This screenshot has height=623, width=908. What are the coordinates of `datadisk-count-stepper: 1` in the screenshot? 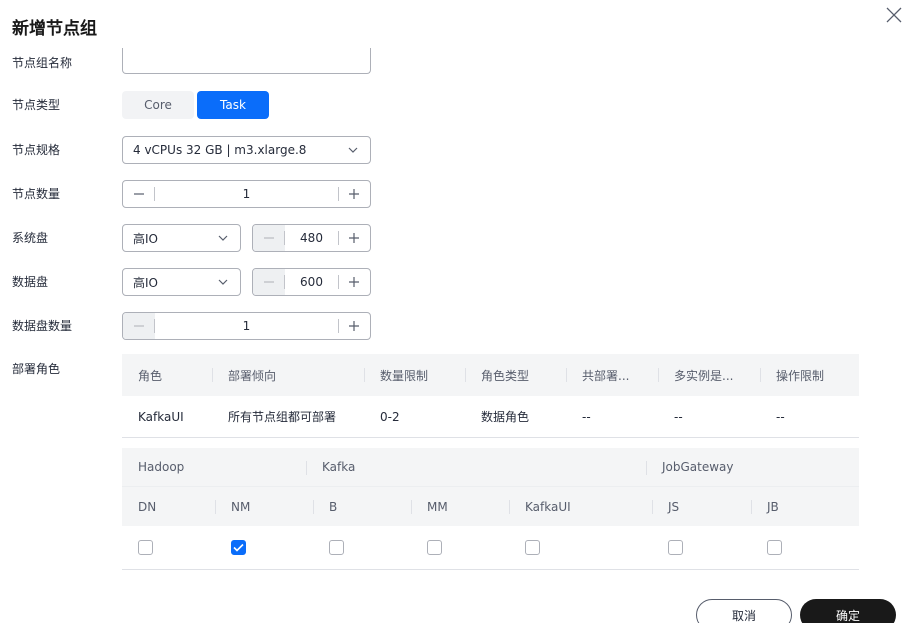 It's located at (246, 326).